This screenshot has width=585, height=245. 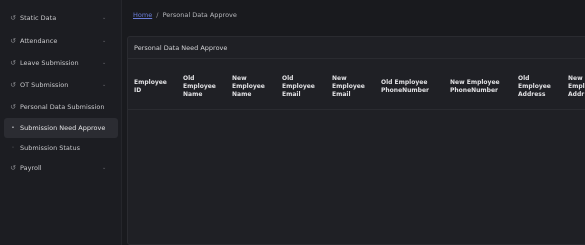 I want to click on sidebar-item-personal-data-submission: ↺ Personal Data Submission, so click(x=61, y=107).